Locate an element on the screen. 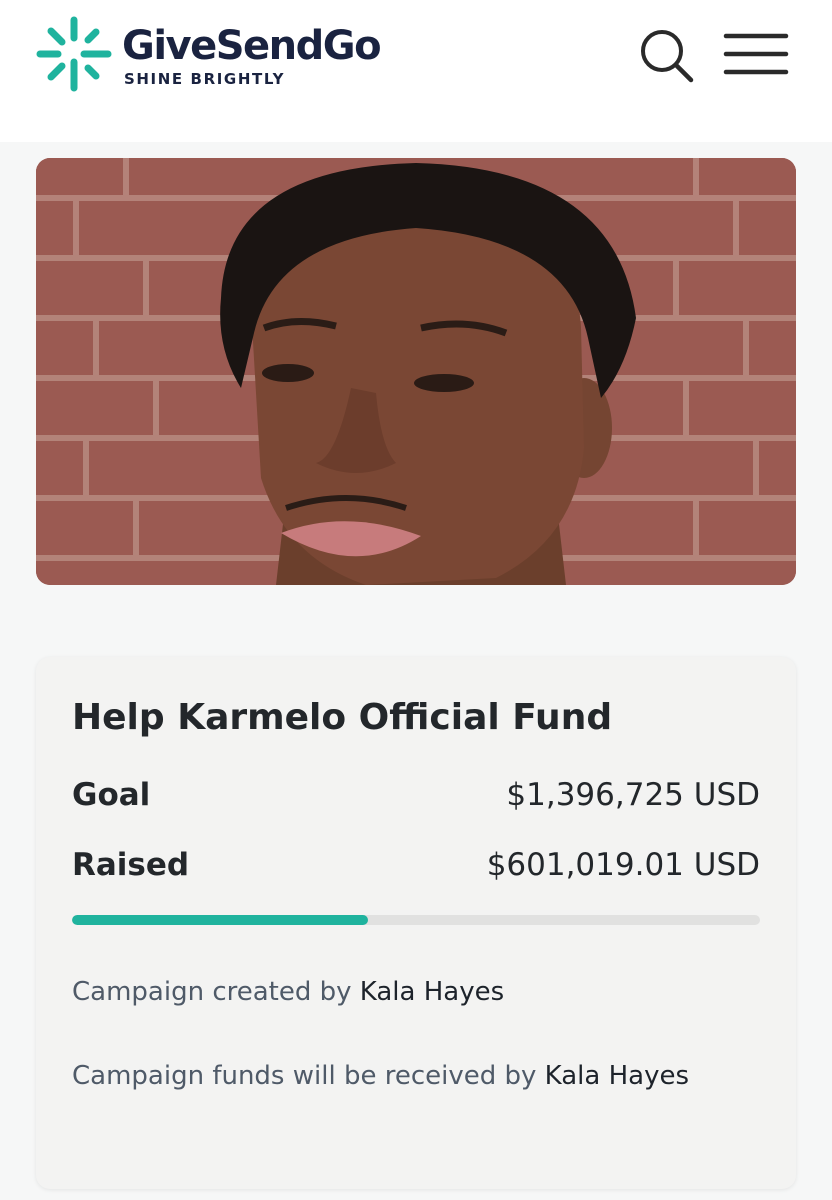  fundraising-progress-bar is located at coordinates (416, 920).